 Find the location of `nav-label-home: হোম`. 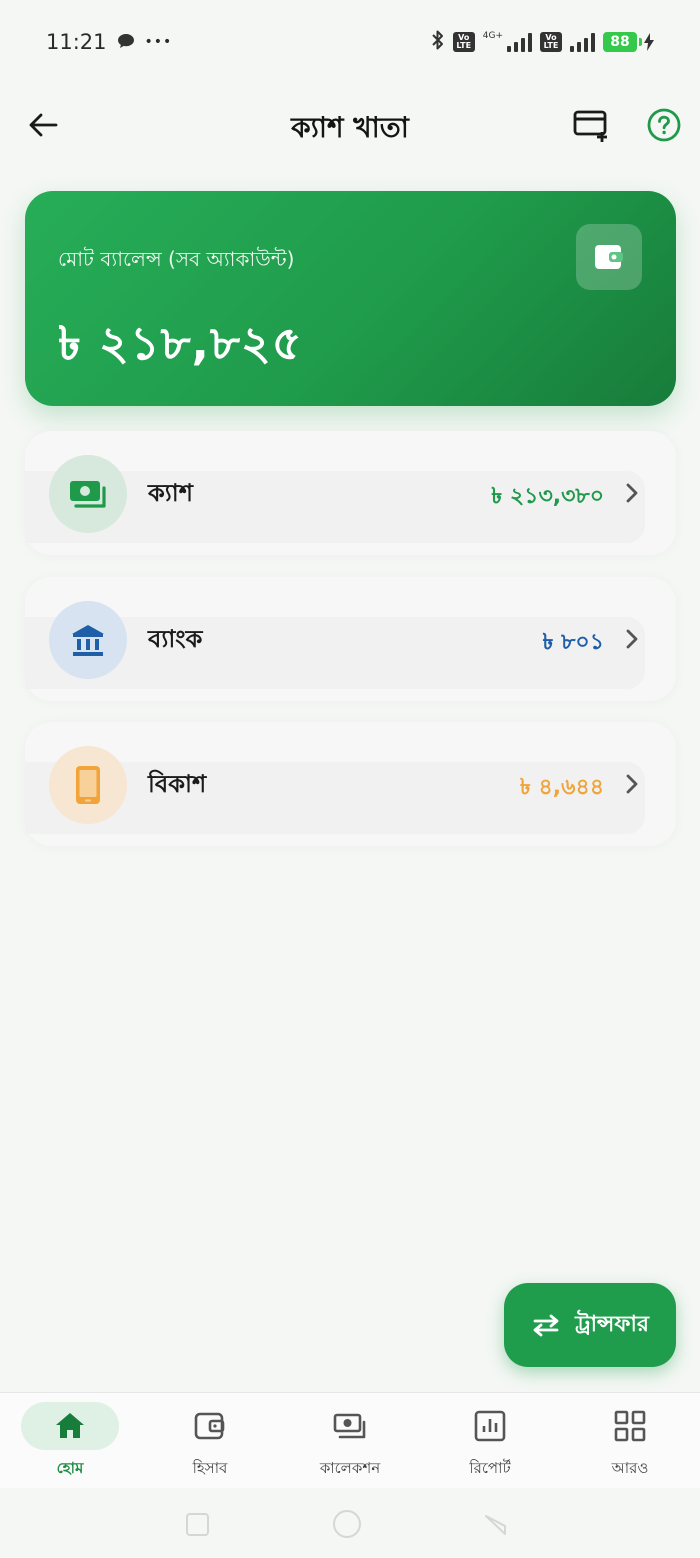

nav-label-home: হোম is located at coordinates (70, 1468).